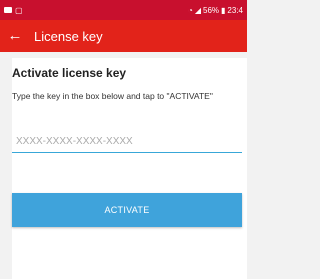  What do you see at coordinates (8, 10) in the screenshot?
I see `notification-icon` at bounding box center [8, 10].